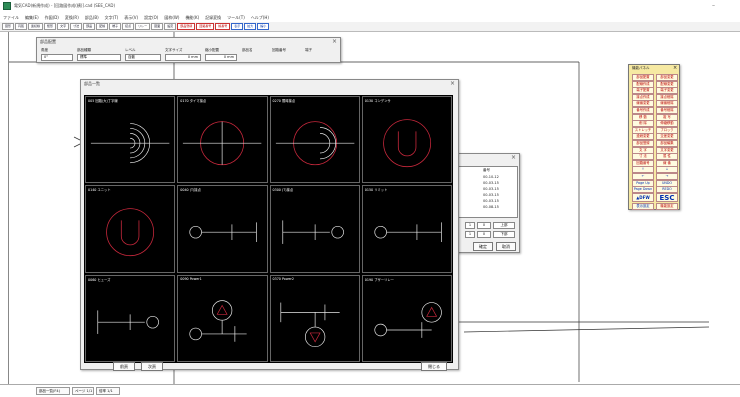 This screenshot has height=397, width=740. Describe the element at coordinates (143, 57) in the screenshot. I see `level-select: 自動` at that location.